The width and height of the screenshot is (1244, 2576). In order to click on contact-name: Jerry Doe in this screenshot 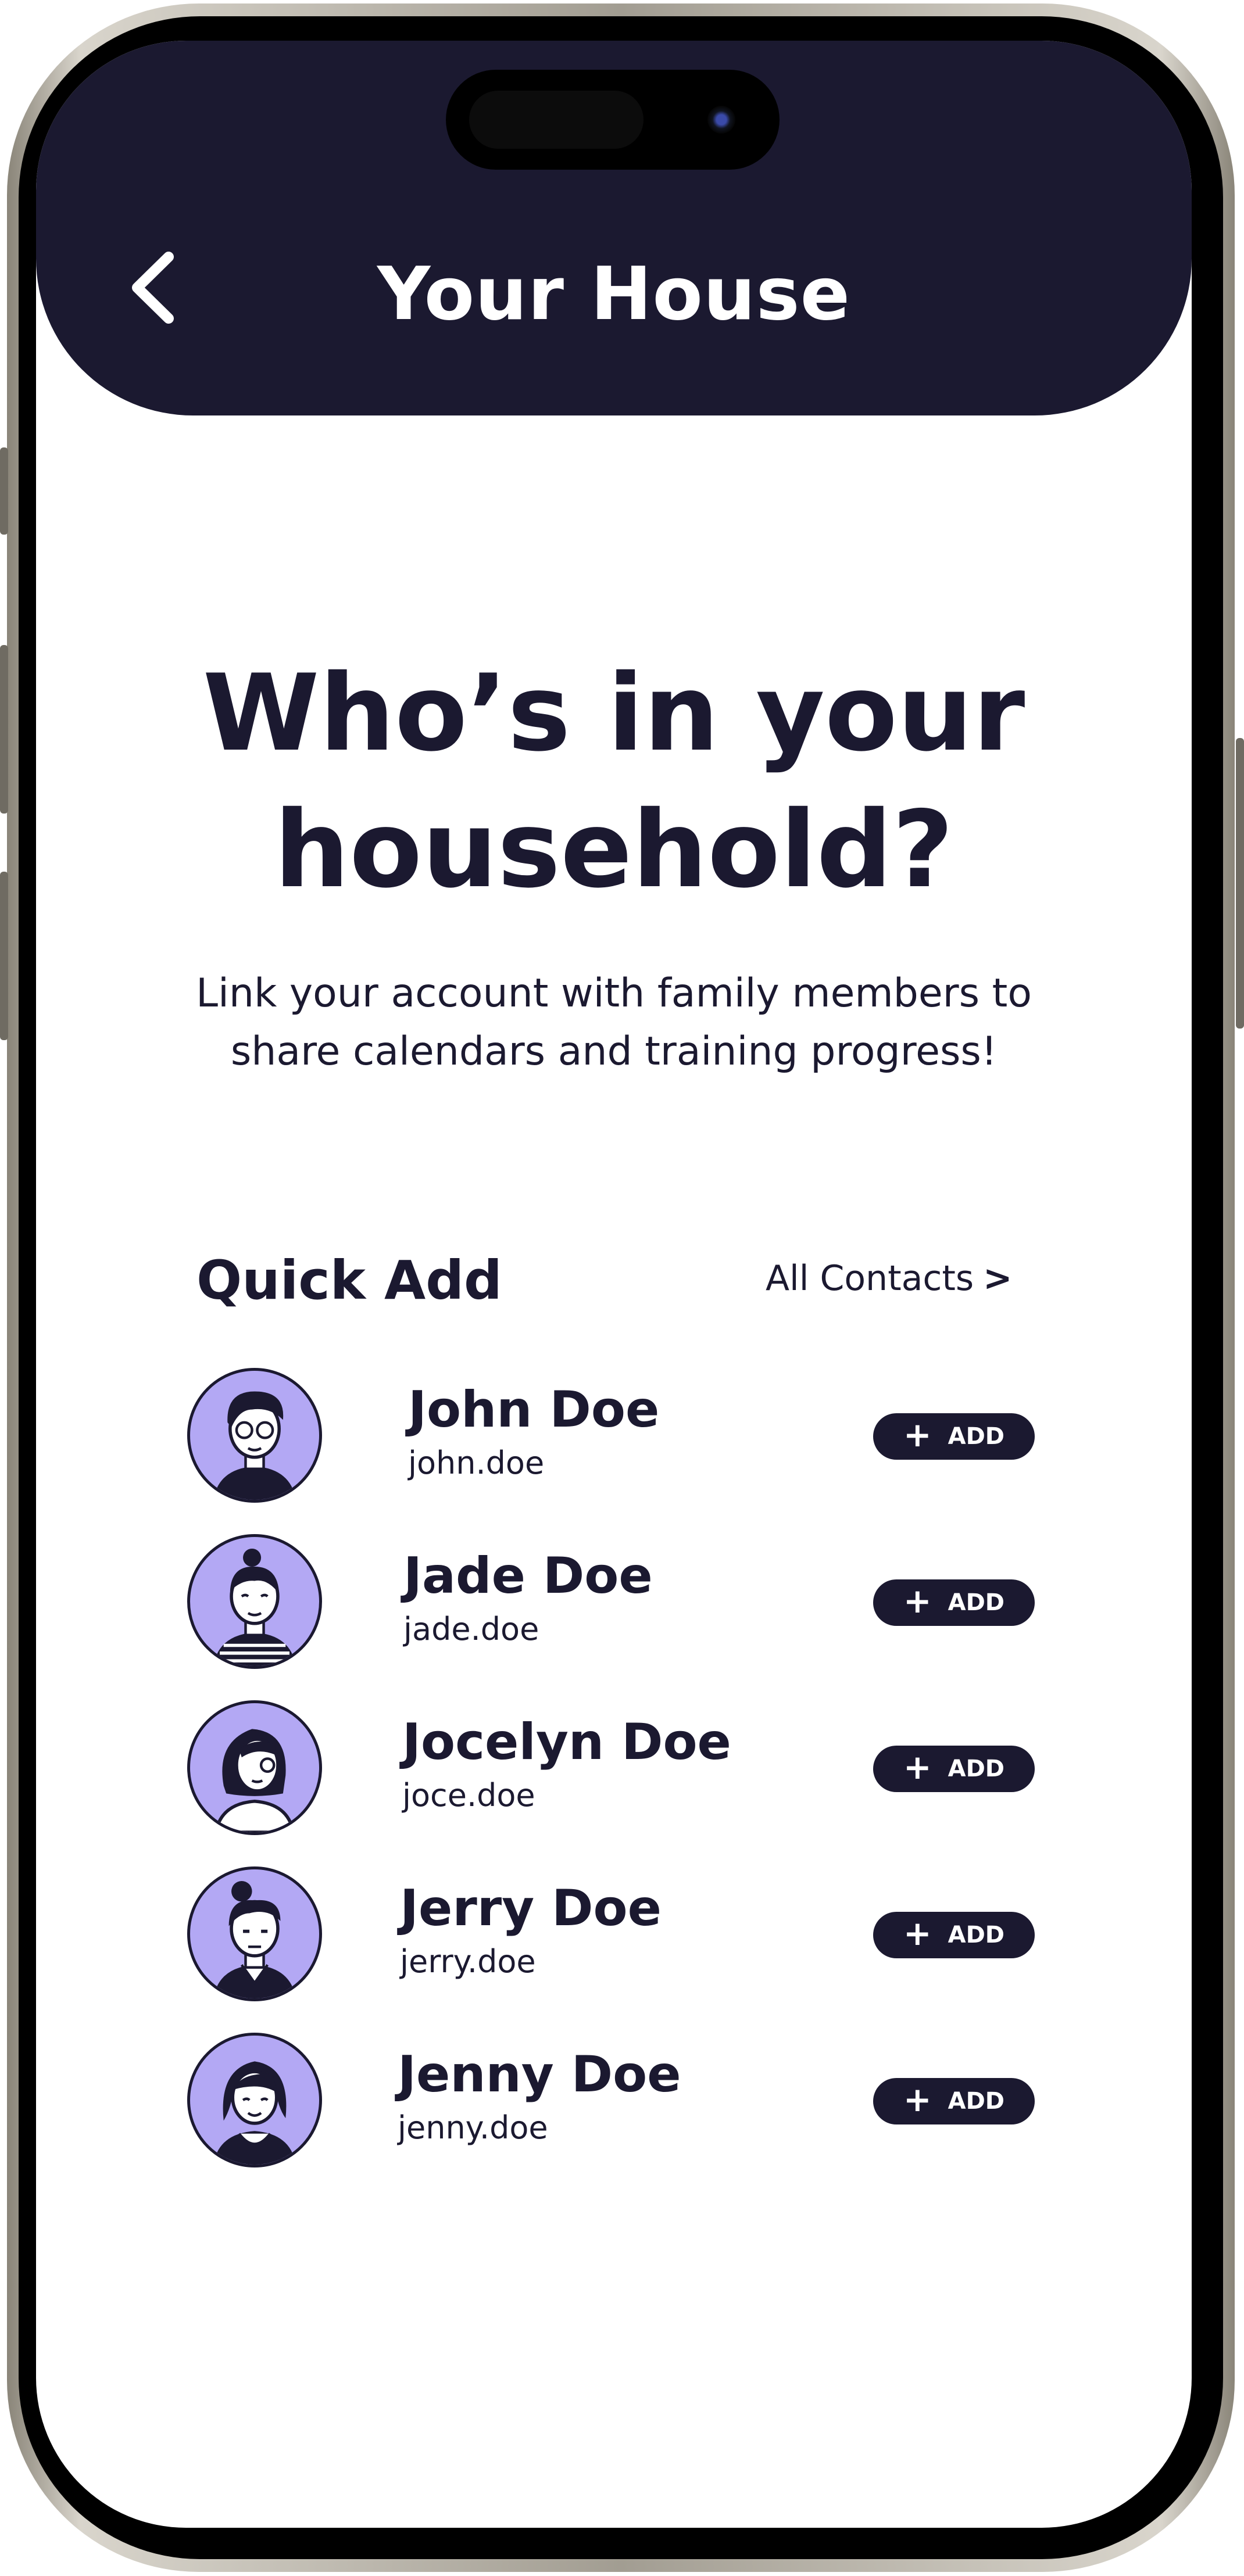, I will do `click(531, 1908)`.